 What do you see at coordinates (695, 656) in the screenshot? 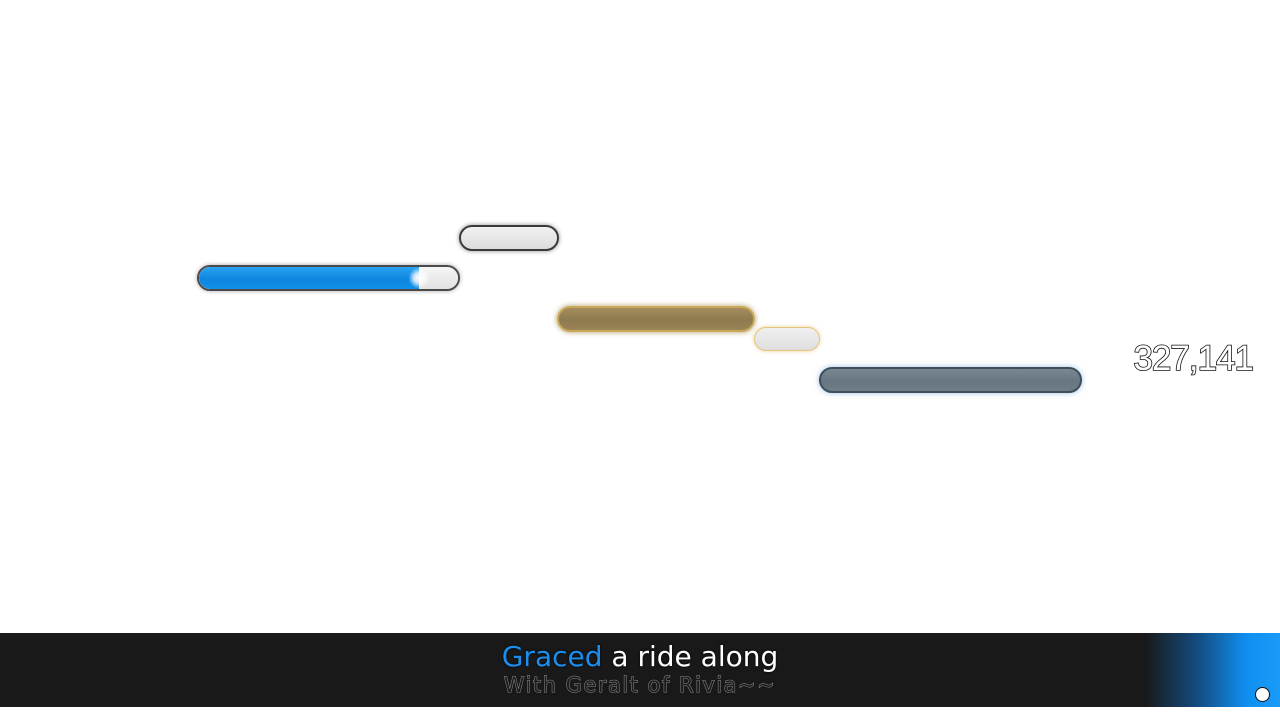
I see `lyric-unsung-text: a ride along` at bounding box center [695, 656].